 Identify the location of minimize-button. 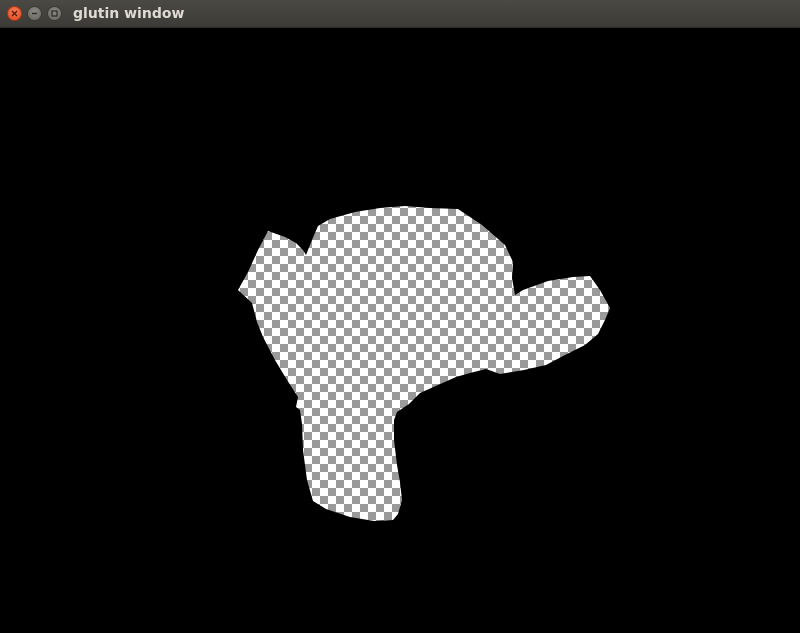
(34, 13).